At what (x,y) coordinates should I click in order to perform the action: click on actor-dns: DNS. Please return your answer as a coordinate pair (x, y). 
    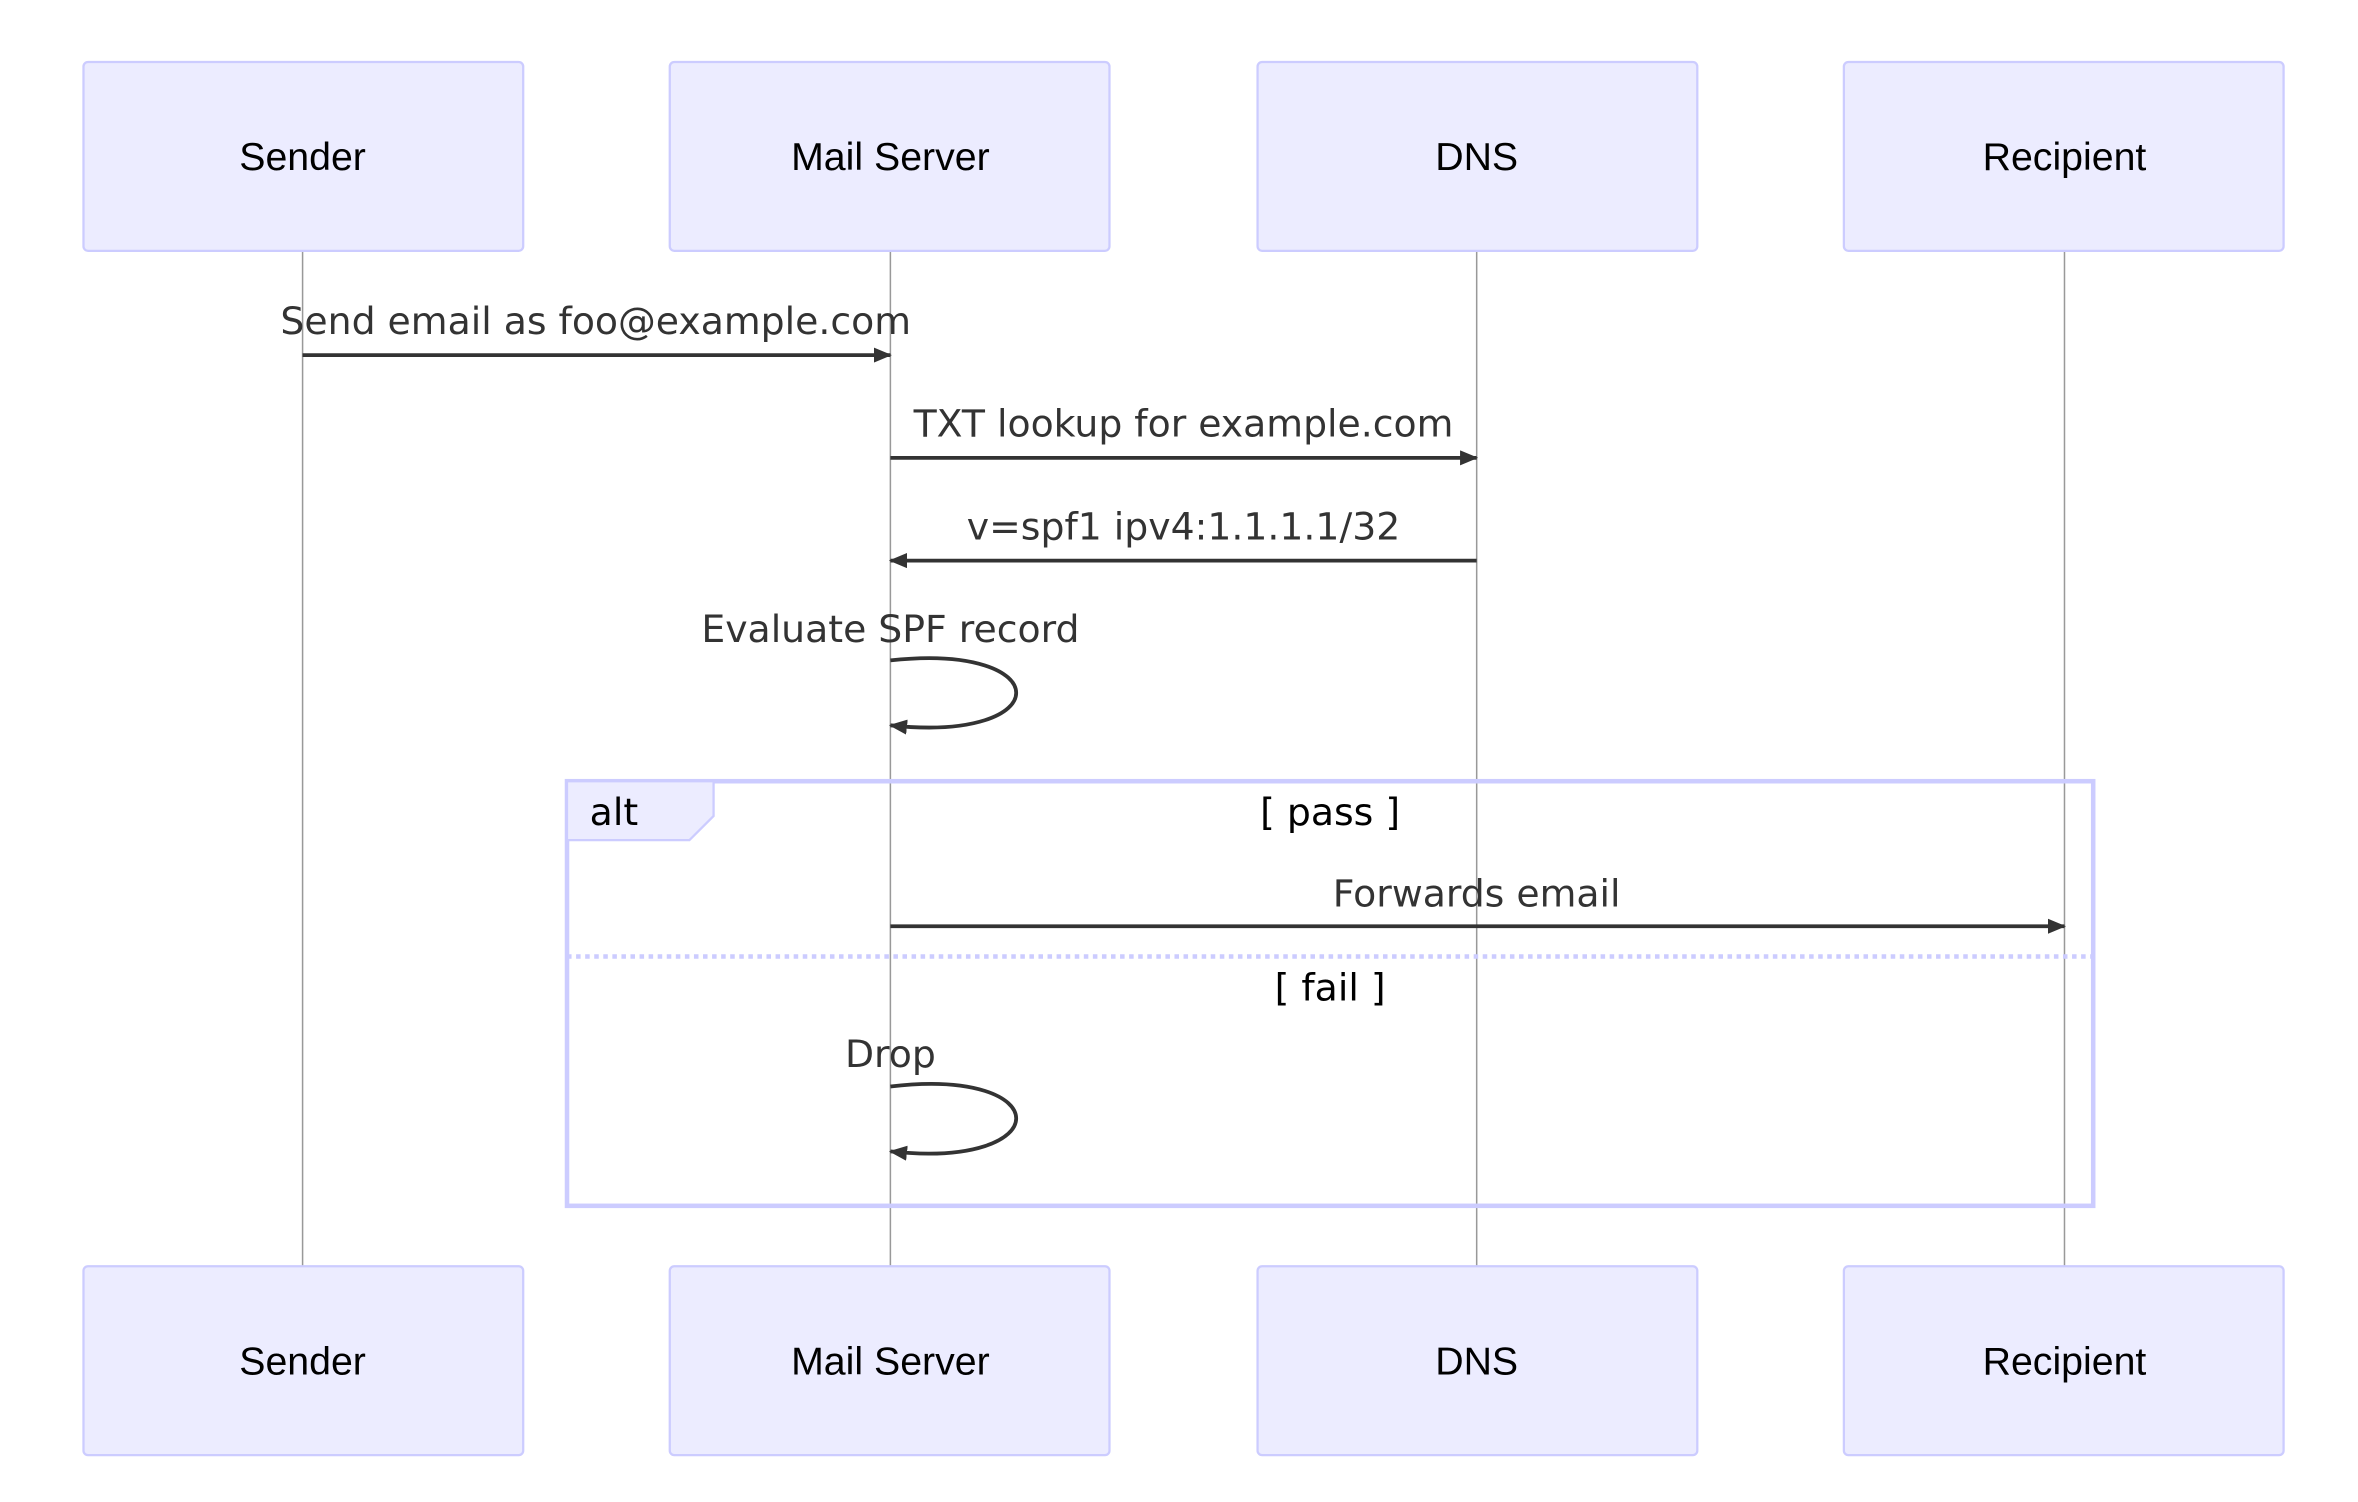
    Looking at the image, I should click on (1477, 156).